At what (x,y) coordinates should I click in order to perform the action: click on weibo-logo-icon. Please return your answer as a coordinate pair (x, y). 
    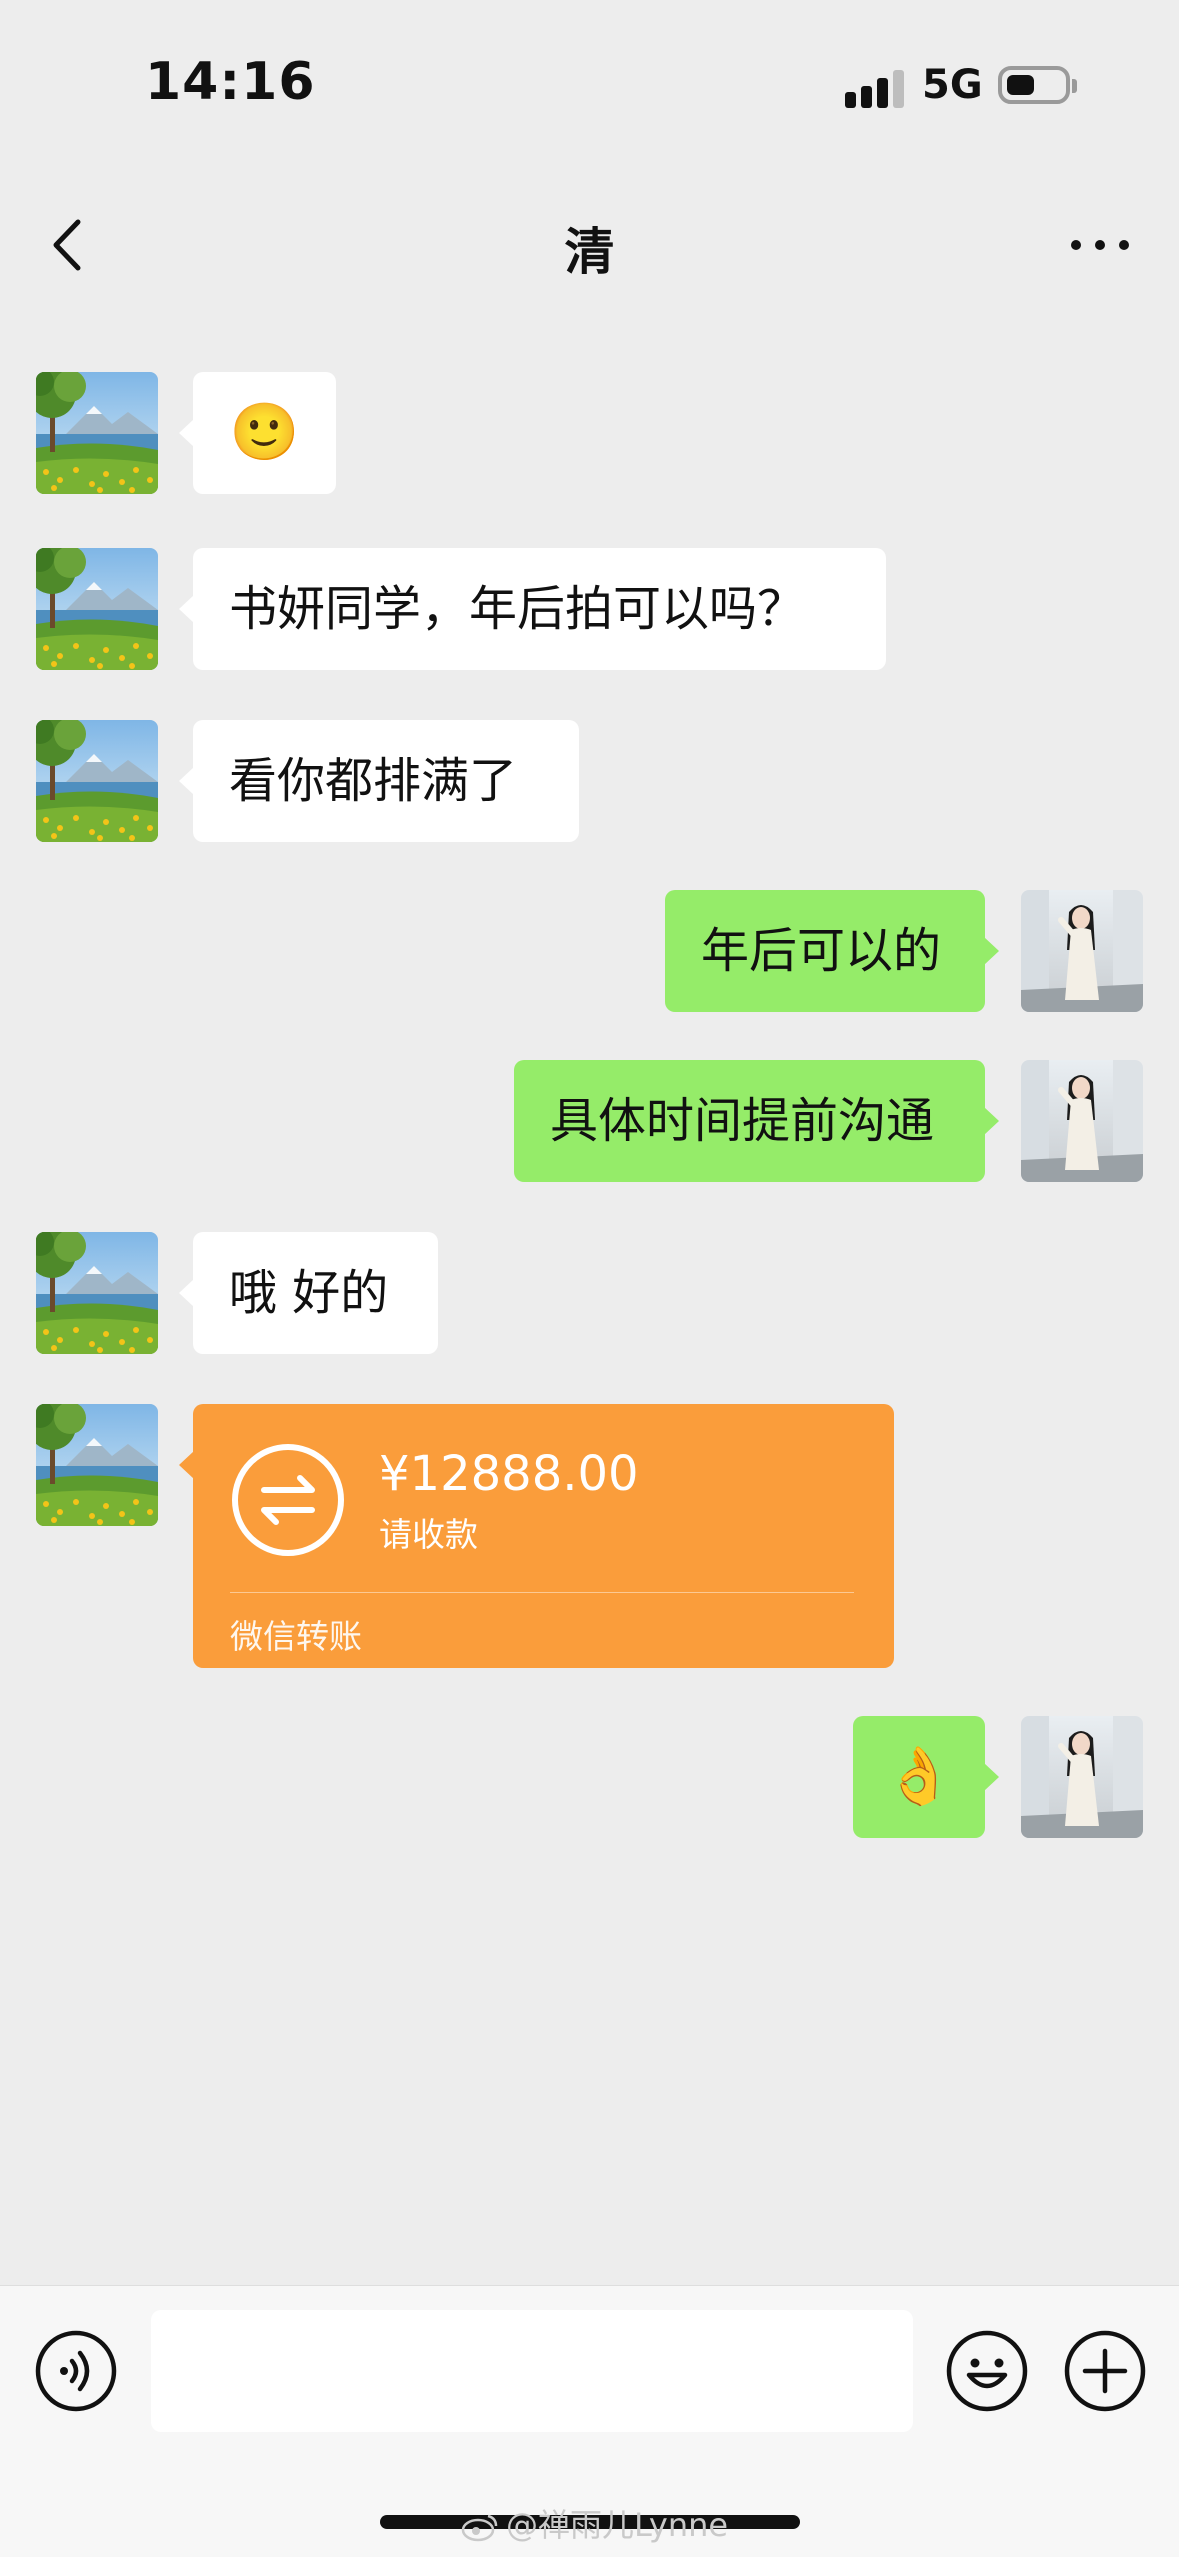
    Looking at the image, I should click on (479, 2528).